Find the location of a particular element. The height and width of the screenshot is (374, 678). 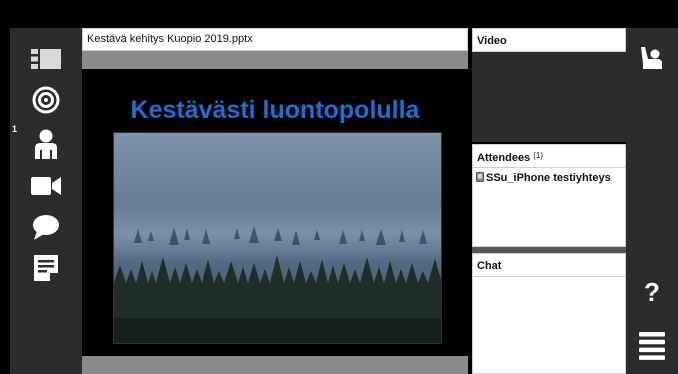

target-icon is located at coordinates (46, 100).